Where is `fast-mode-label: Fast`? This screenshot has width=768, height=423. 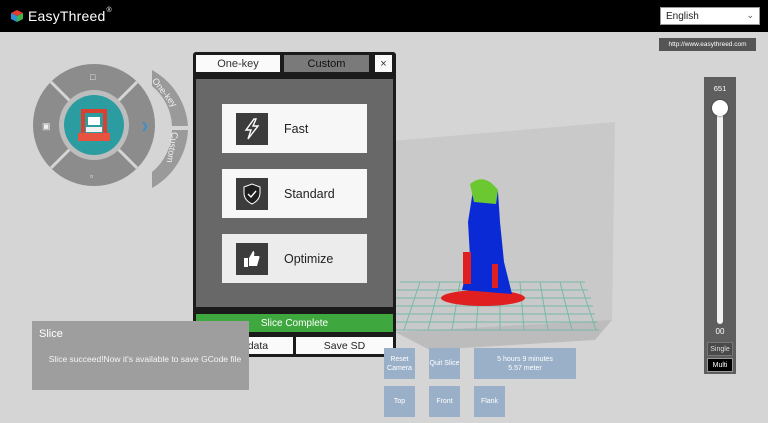
fast-mode-label: Fast is located at coordinates (296, 128).